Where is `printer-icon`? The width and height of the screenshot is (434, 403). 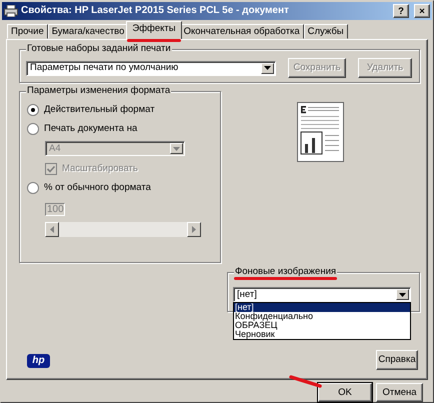 printer-icon is located at coordinates (11, 11).